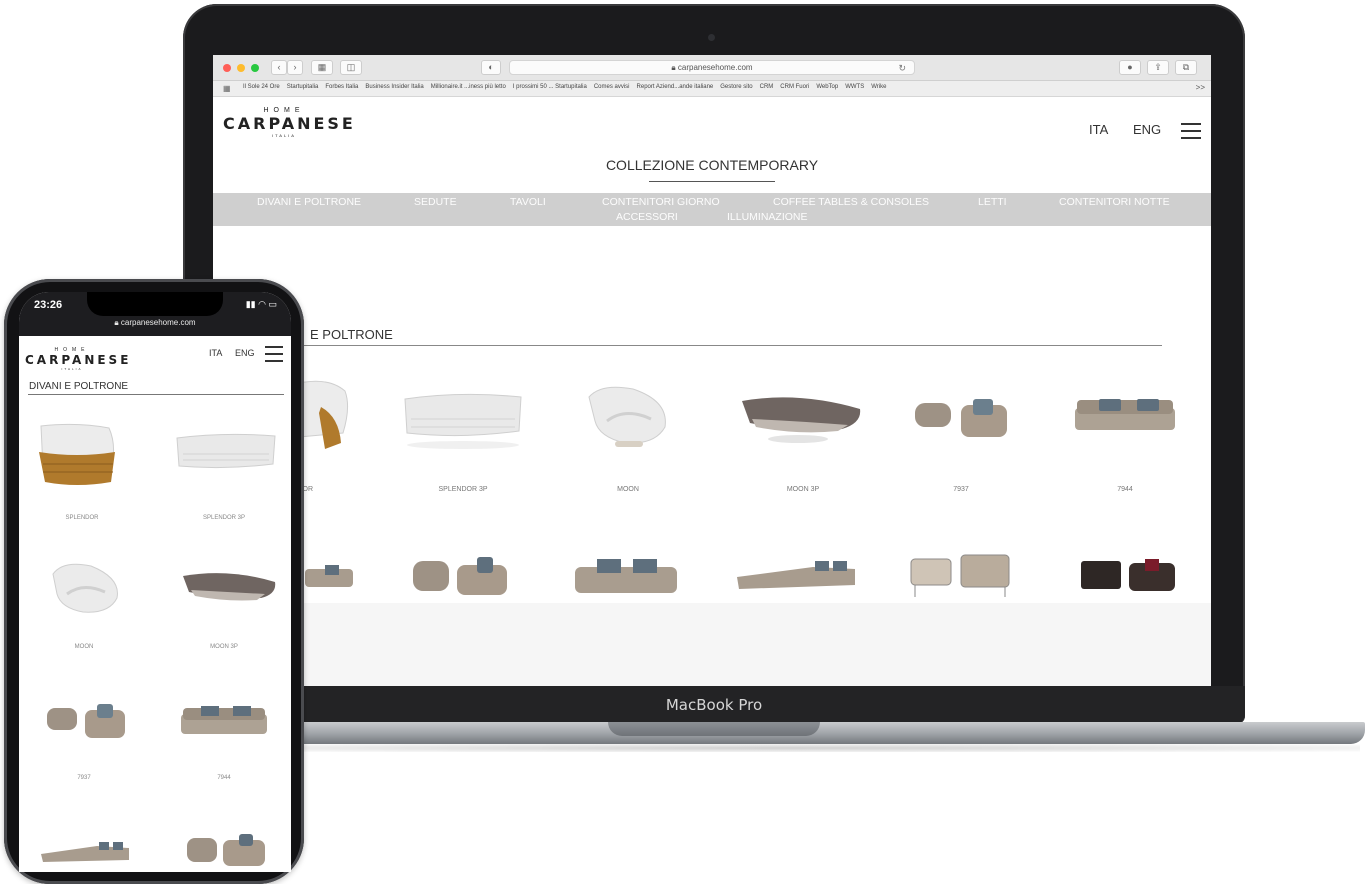 The image size is (1368, 884). I want to click on product-label-7944: 7944, so click(1125, 489).